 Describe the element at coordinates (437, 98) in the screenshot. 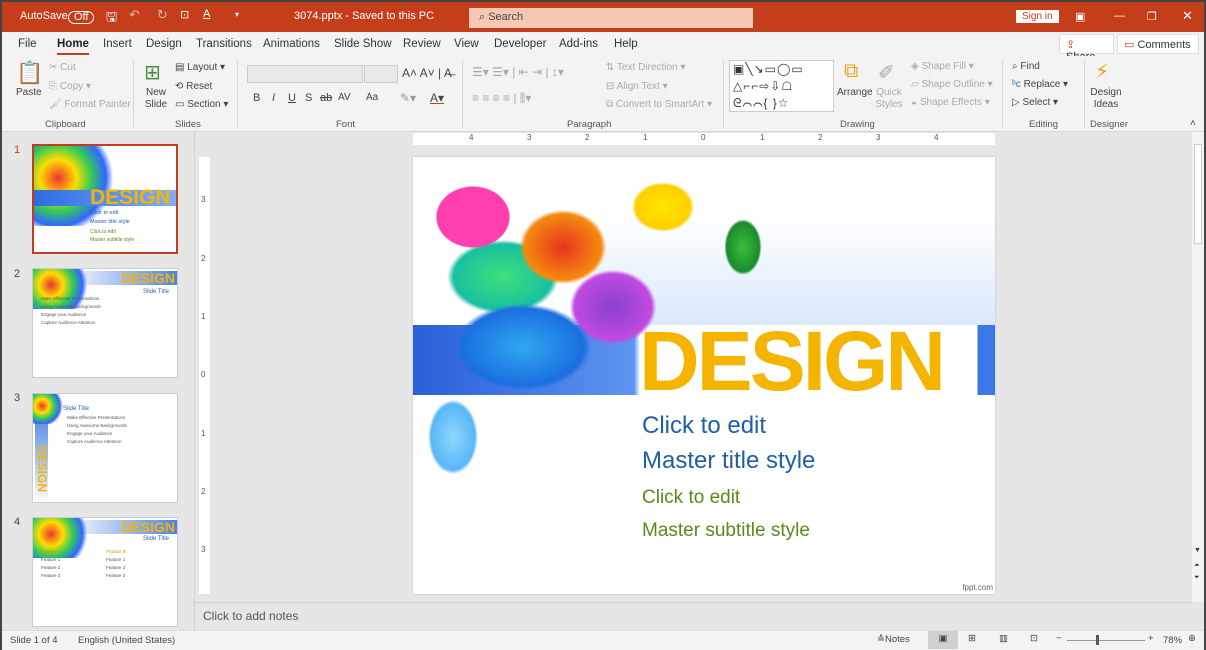

I see `font-color-button: A▾` at that location.